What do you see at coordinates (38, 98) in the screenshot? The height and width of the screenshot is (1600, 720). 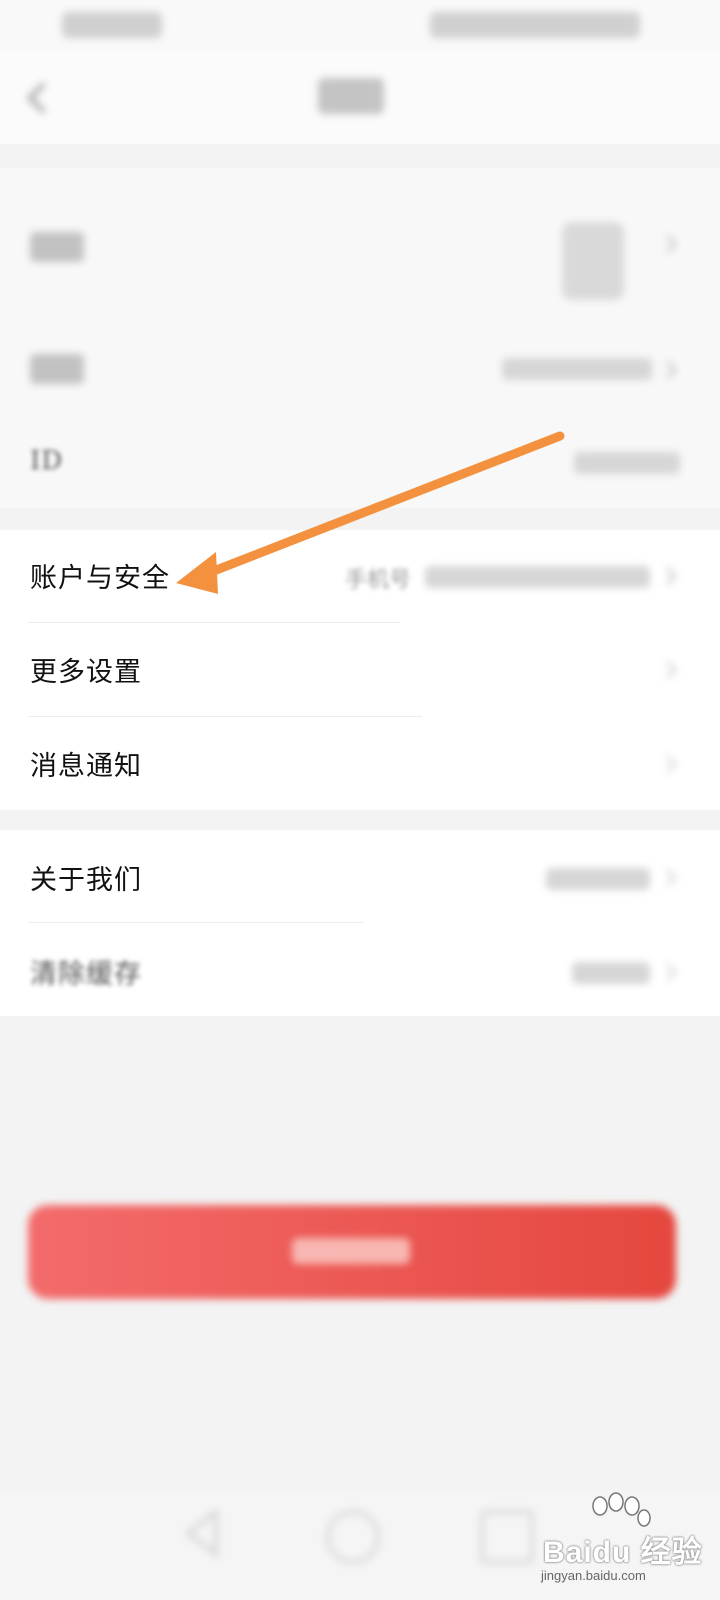 I see `back-chevron-icon` at bounding box center [38, 98].